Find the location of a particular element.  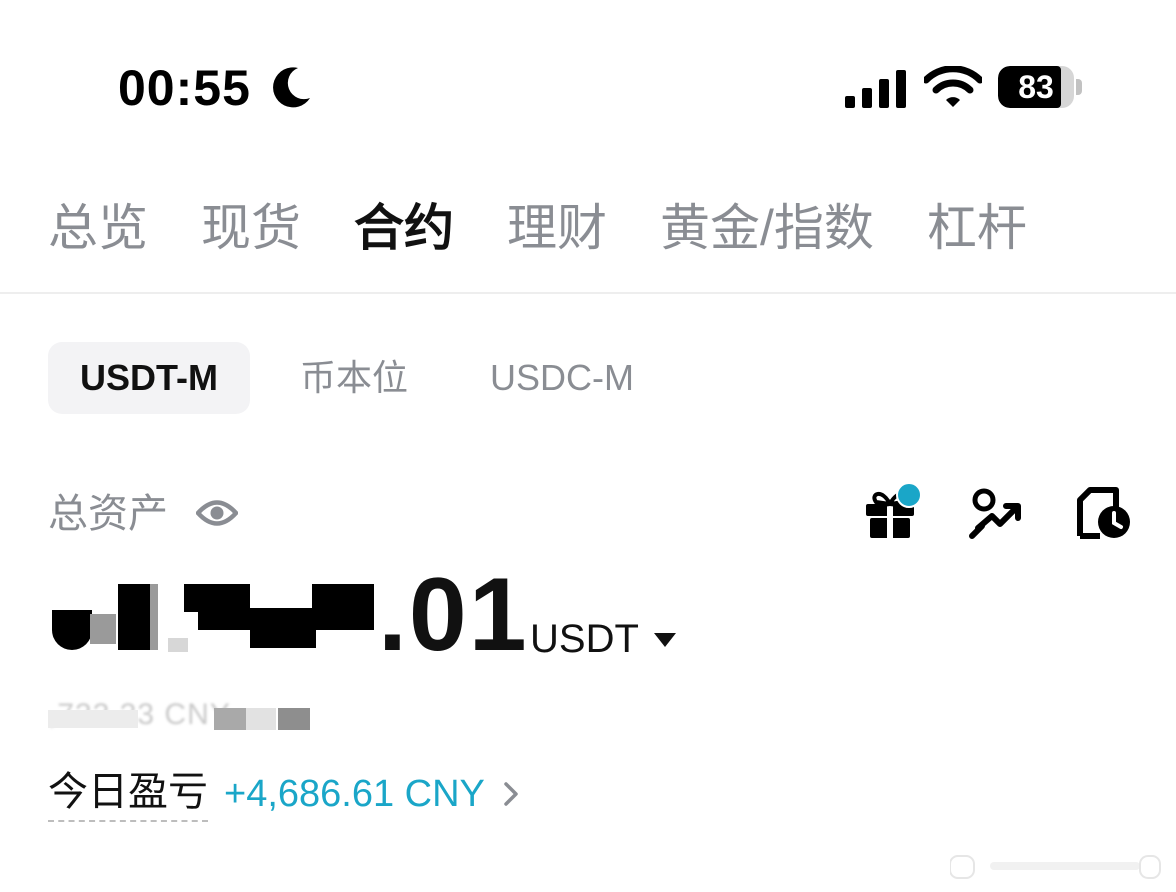

wifi-icon is located at coordinates (953, 86).